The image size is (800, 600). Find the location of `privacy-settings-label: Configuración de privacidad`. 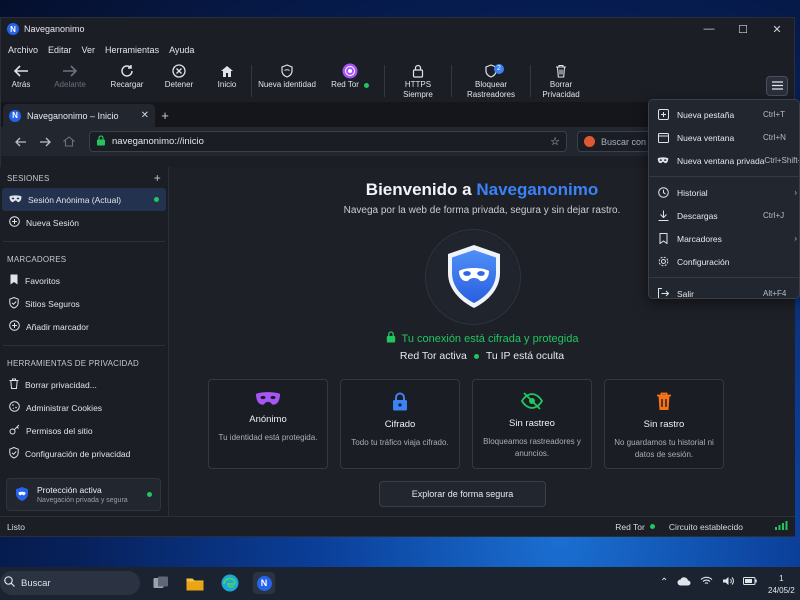

privacy-settings-label: Configuración de privacidad is located at coordinates (78, 453).